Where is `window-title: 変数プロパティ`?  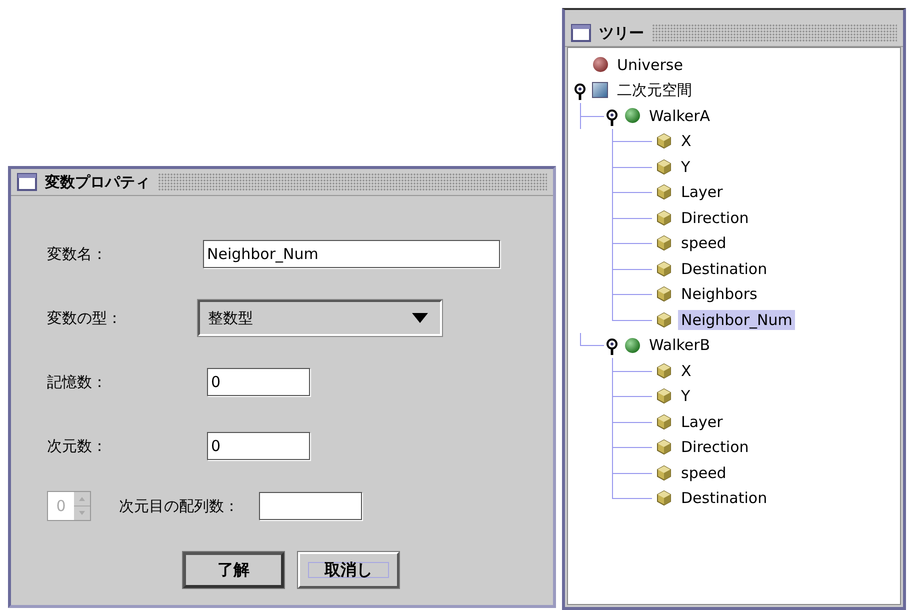 window-title: 変数プロパティ is located at coordinates (97, 182).